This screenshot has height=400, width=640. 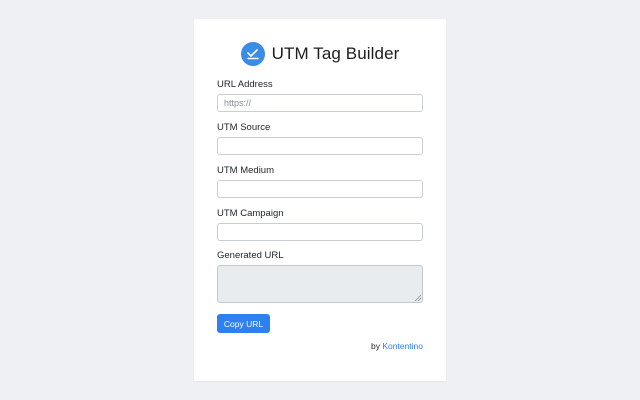 What do you see at coordinates (320, 189) in the screenshot?
I see `utm-medium-input` at bounding box center [320, 189].